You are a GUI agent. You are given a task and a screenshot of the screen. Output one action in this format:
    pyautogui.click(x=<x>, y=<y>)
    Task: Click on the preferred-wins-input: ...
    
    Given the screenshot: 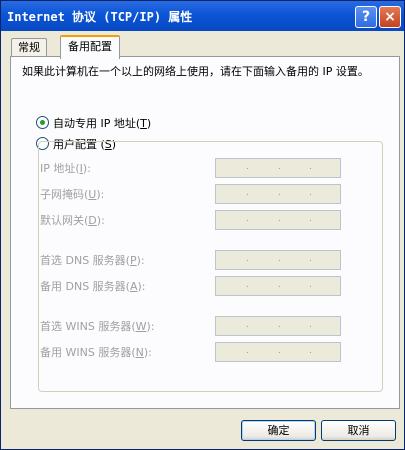 What is the action you would take?
    pyautogui.click(x=278, y=326)
    